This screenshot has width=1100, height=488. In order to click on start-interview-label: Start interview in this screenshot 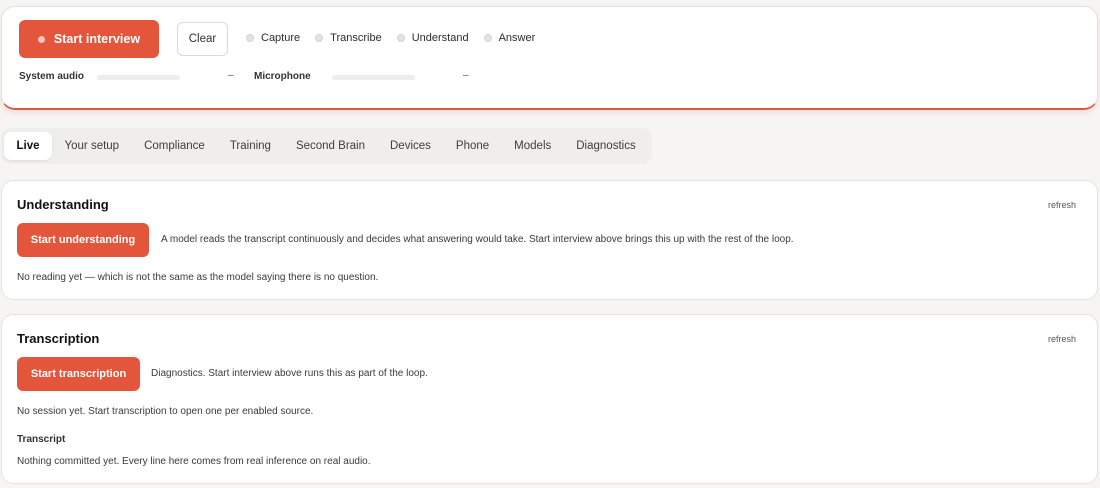, I will do `click(97, 39)`.